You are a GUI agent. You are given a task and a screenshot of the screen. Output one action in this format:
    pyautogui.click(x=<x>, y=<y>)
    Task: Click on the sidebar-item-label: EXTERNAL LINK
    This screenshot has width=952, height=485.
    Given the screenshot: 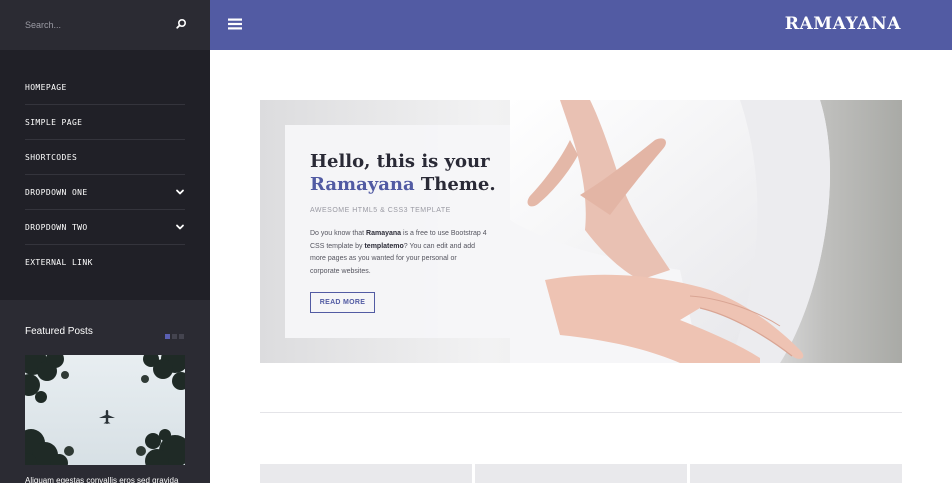 What is the action you would take?
    pyautogui.click(x=59, y=262)
    